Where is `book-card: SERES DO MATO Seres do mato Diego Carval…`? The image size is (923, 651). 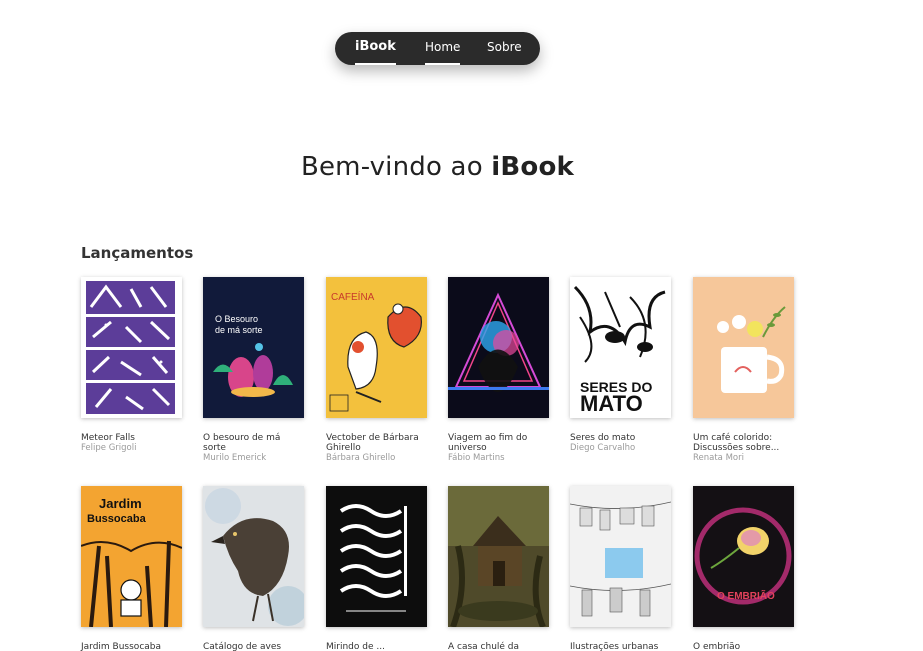
book-card: SERES DO MATO Seres do mato Diego Carval… is located at coordinates (622, 365).